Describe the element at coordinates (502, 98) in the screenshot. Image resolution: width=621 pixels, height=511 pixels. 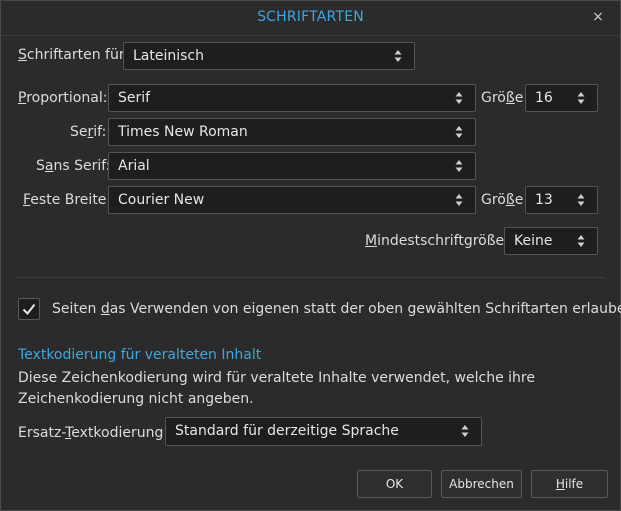
I see `proportional-size-label: Größe` at that location.